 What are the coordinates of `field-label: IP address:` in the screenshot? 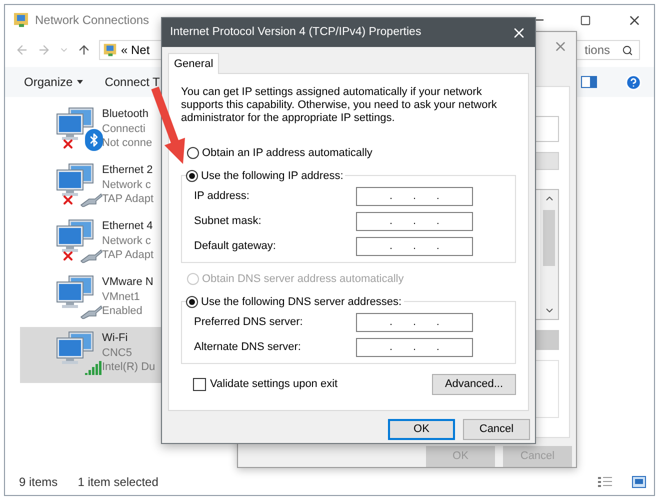 It's located at (222, 196).